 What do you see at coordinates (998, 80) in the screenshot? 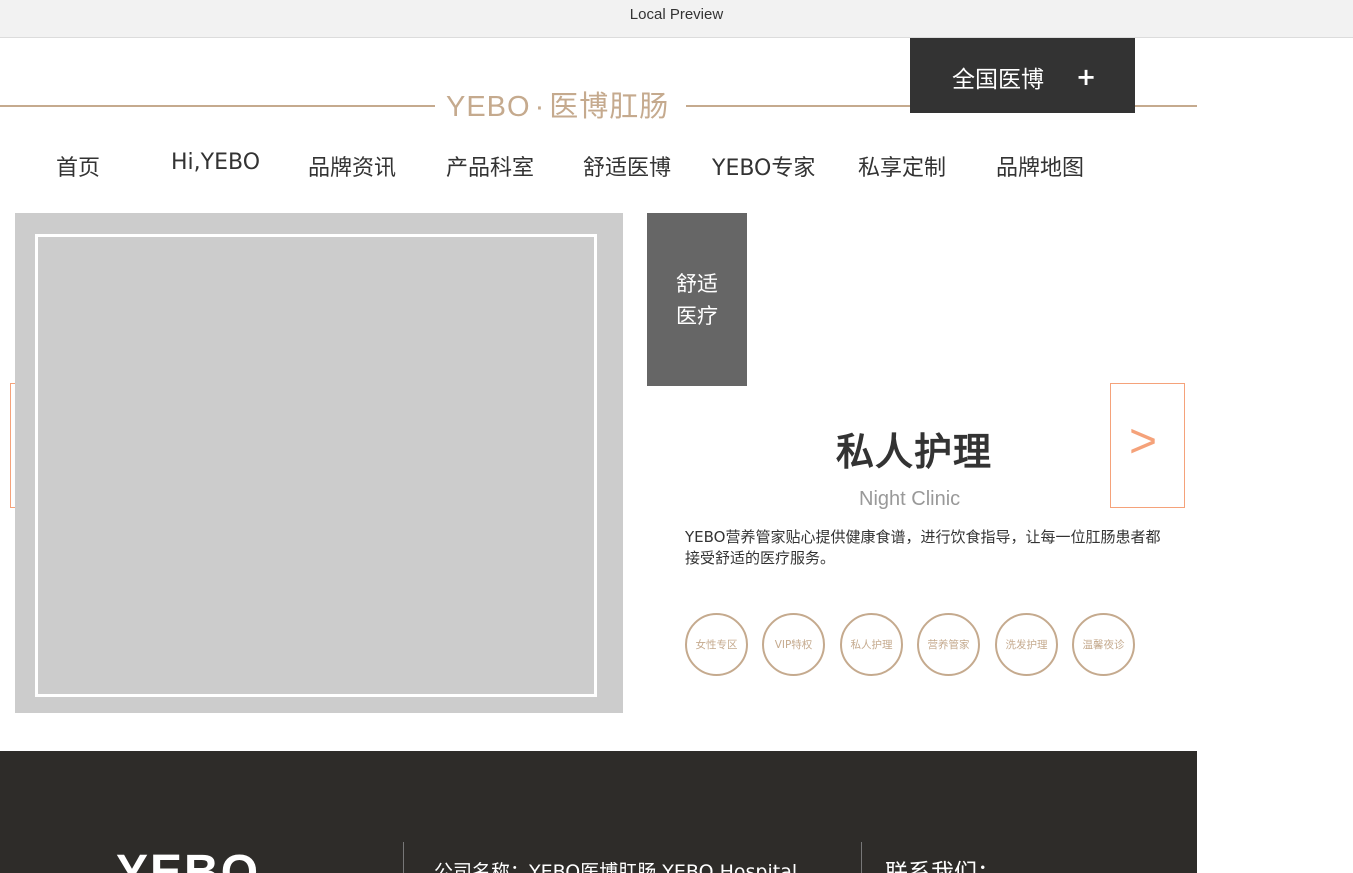
I see `national-branches-label: 全国医博` at bounding box center [998, 80].